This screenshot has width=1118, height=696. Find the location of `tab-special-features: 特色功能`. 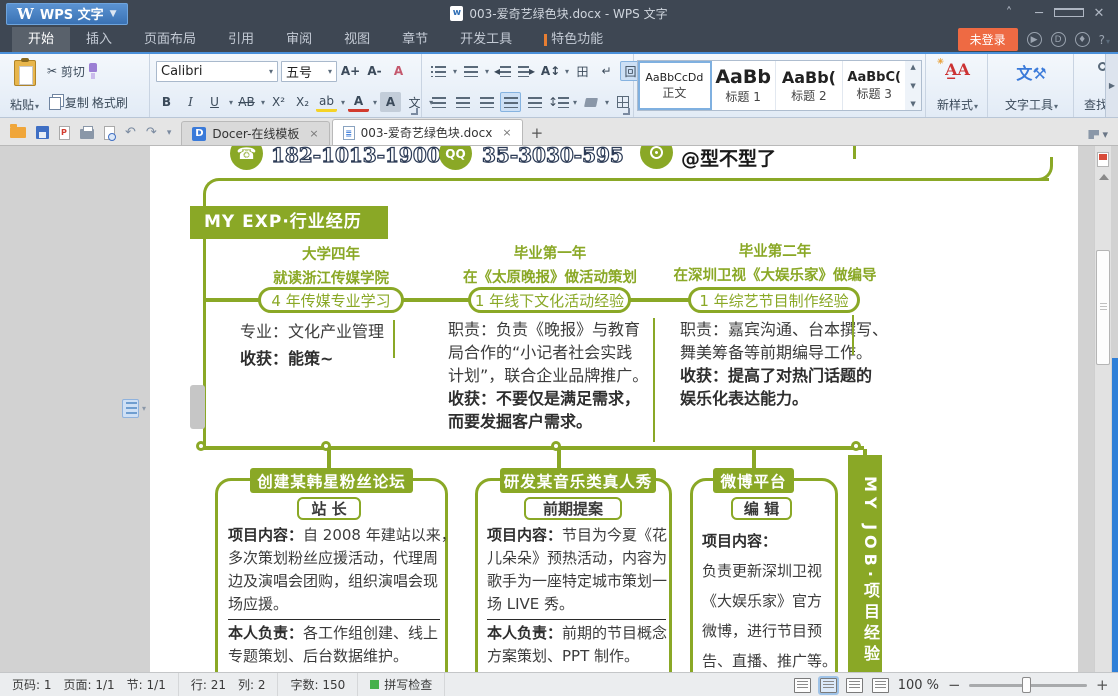

tab-special-features: 特色功能 is located at coordinates (573, 39).